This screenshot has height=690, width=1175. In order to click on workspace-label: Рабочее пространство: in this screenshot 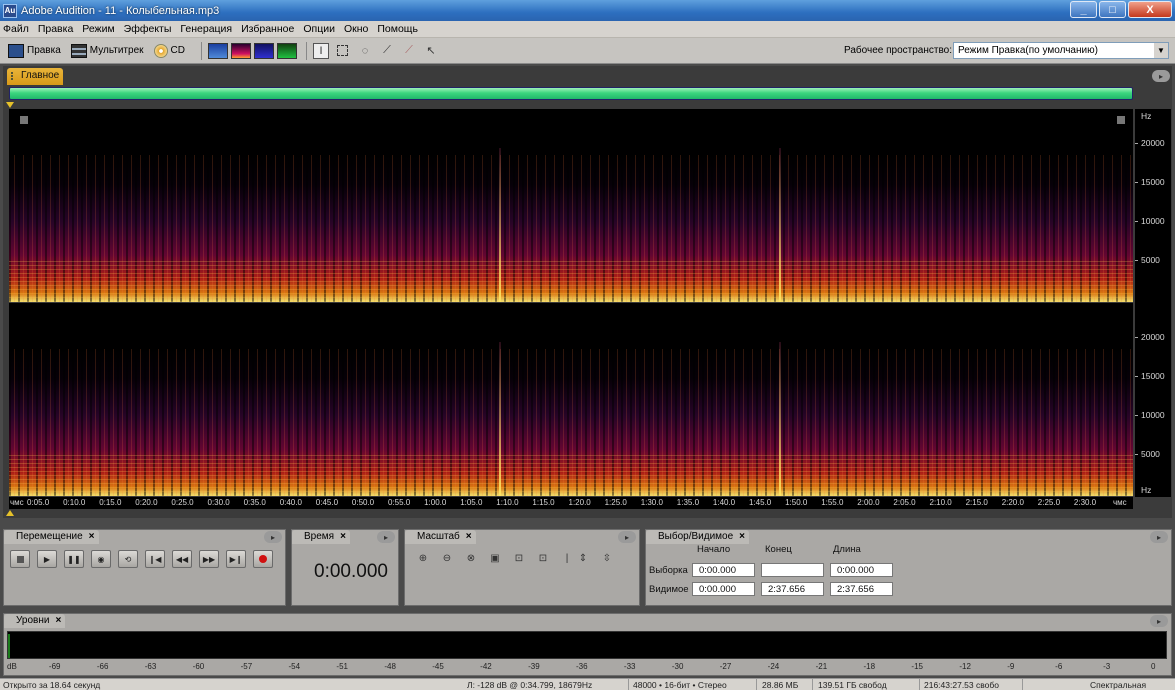, I will do `click(898, 50)`.